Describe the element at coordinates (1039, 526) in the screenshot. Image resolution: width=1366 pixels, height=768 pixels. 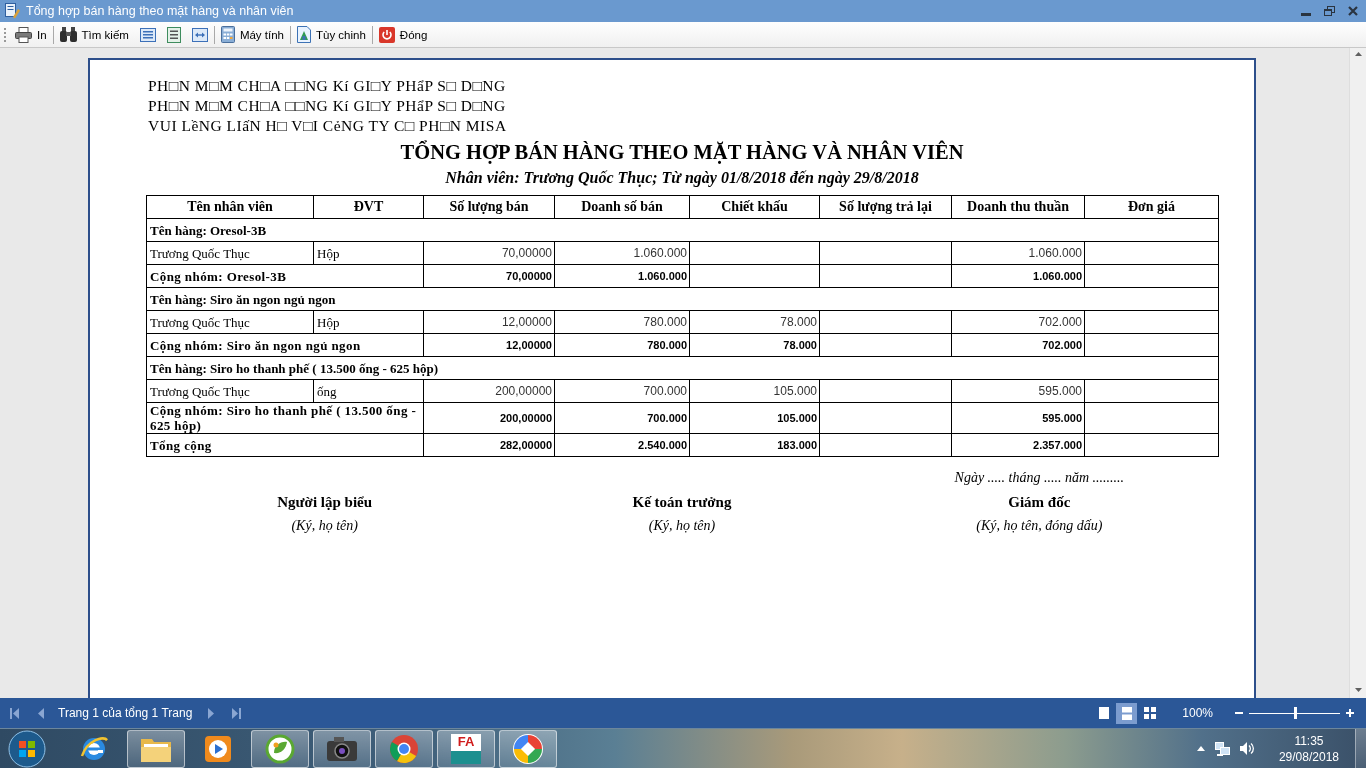
I see `signature-note: (Ký, họ tên, đóng dấu)` at that location.